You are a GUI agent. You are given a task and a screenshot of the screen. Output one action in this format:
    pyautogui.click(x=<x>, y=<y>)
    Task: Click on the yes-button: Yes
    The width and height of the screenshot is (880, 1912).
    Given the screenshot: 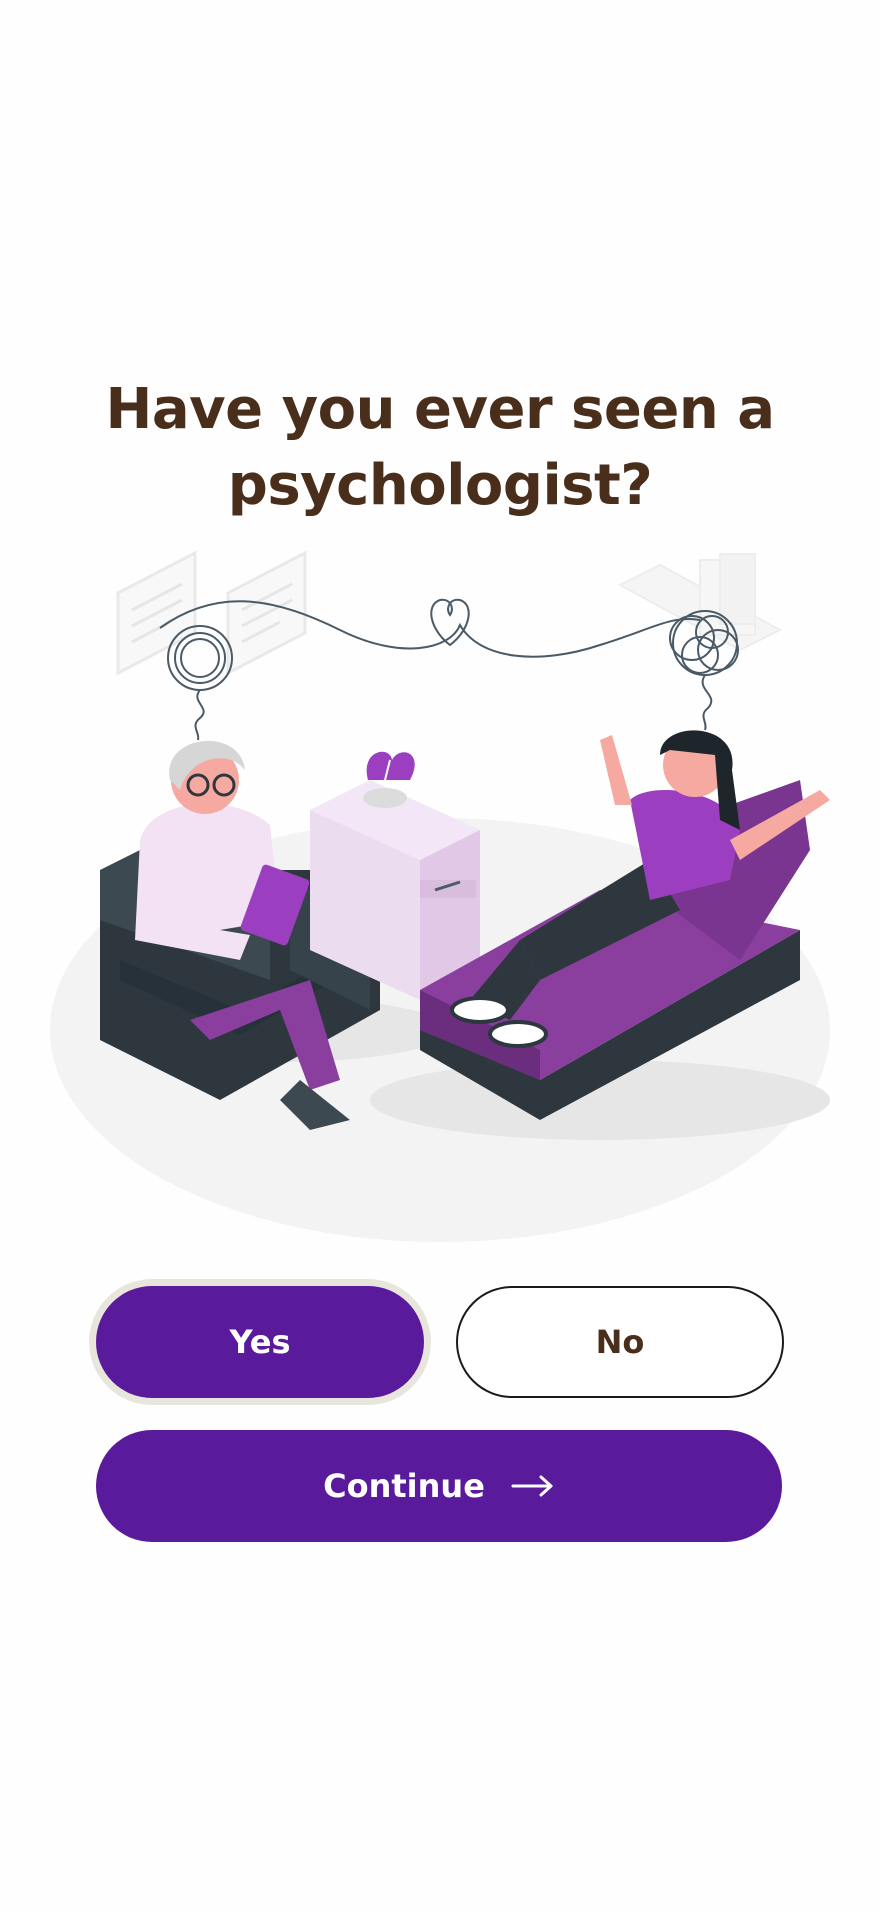 What is the action you would take?
    pyautogui.click(x=260, y=1342)
    